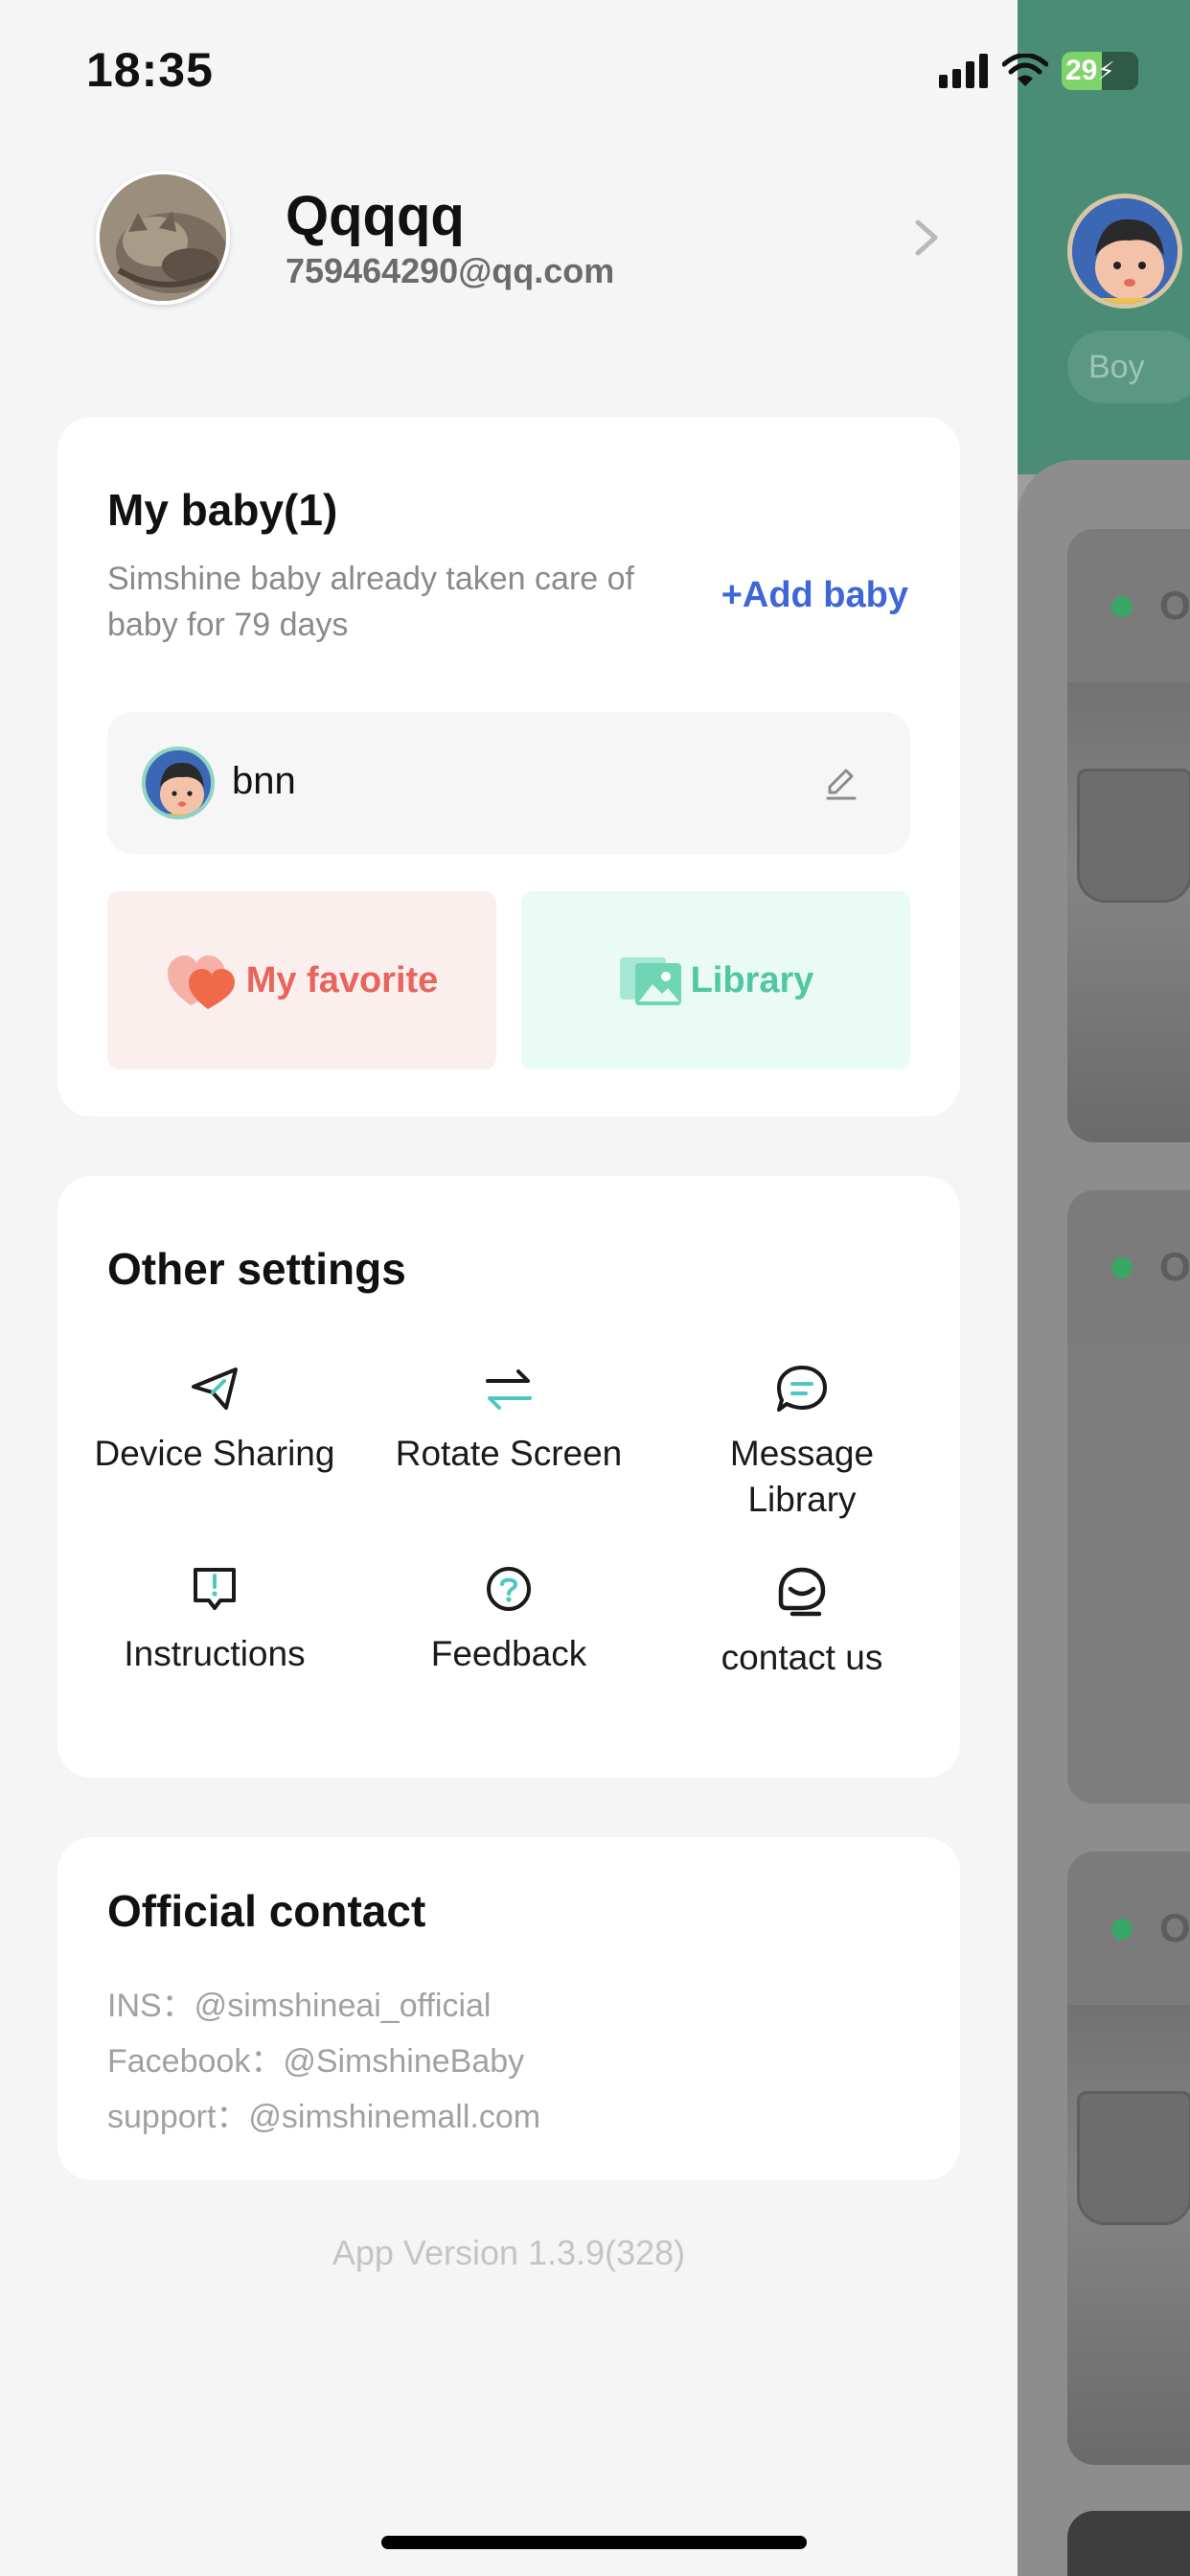 This screenshot has width=1190, height=2576. I want to click on battery-level: 29, so click(1081, 70).